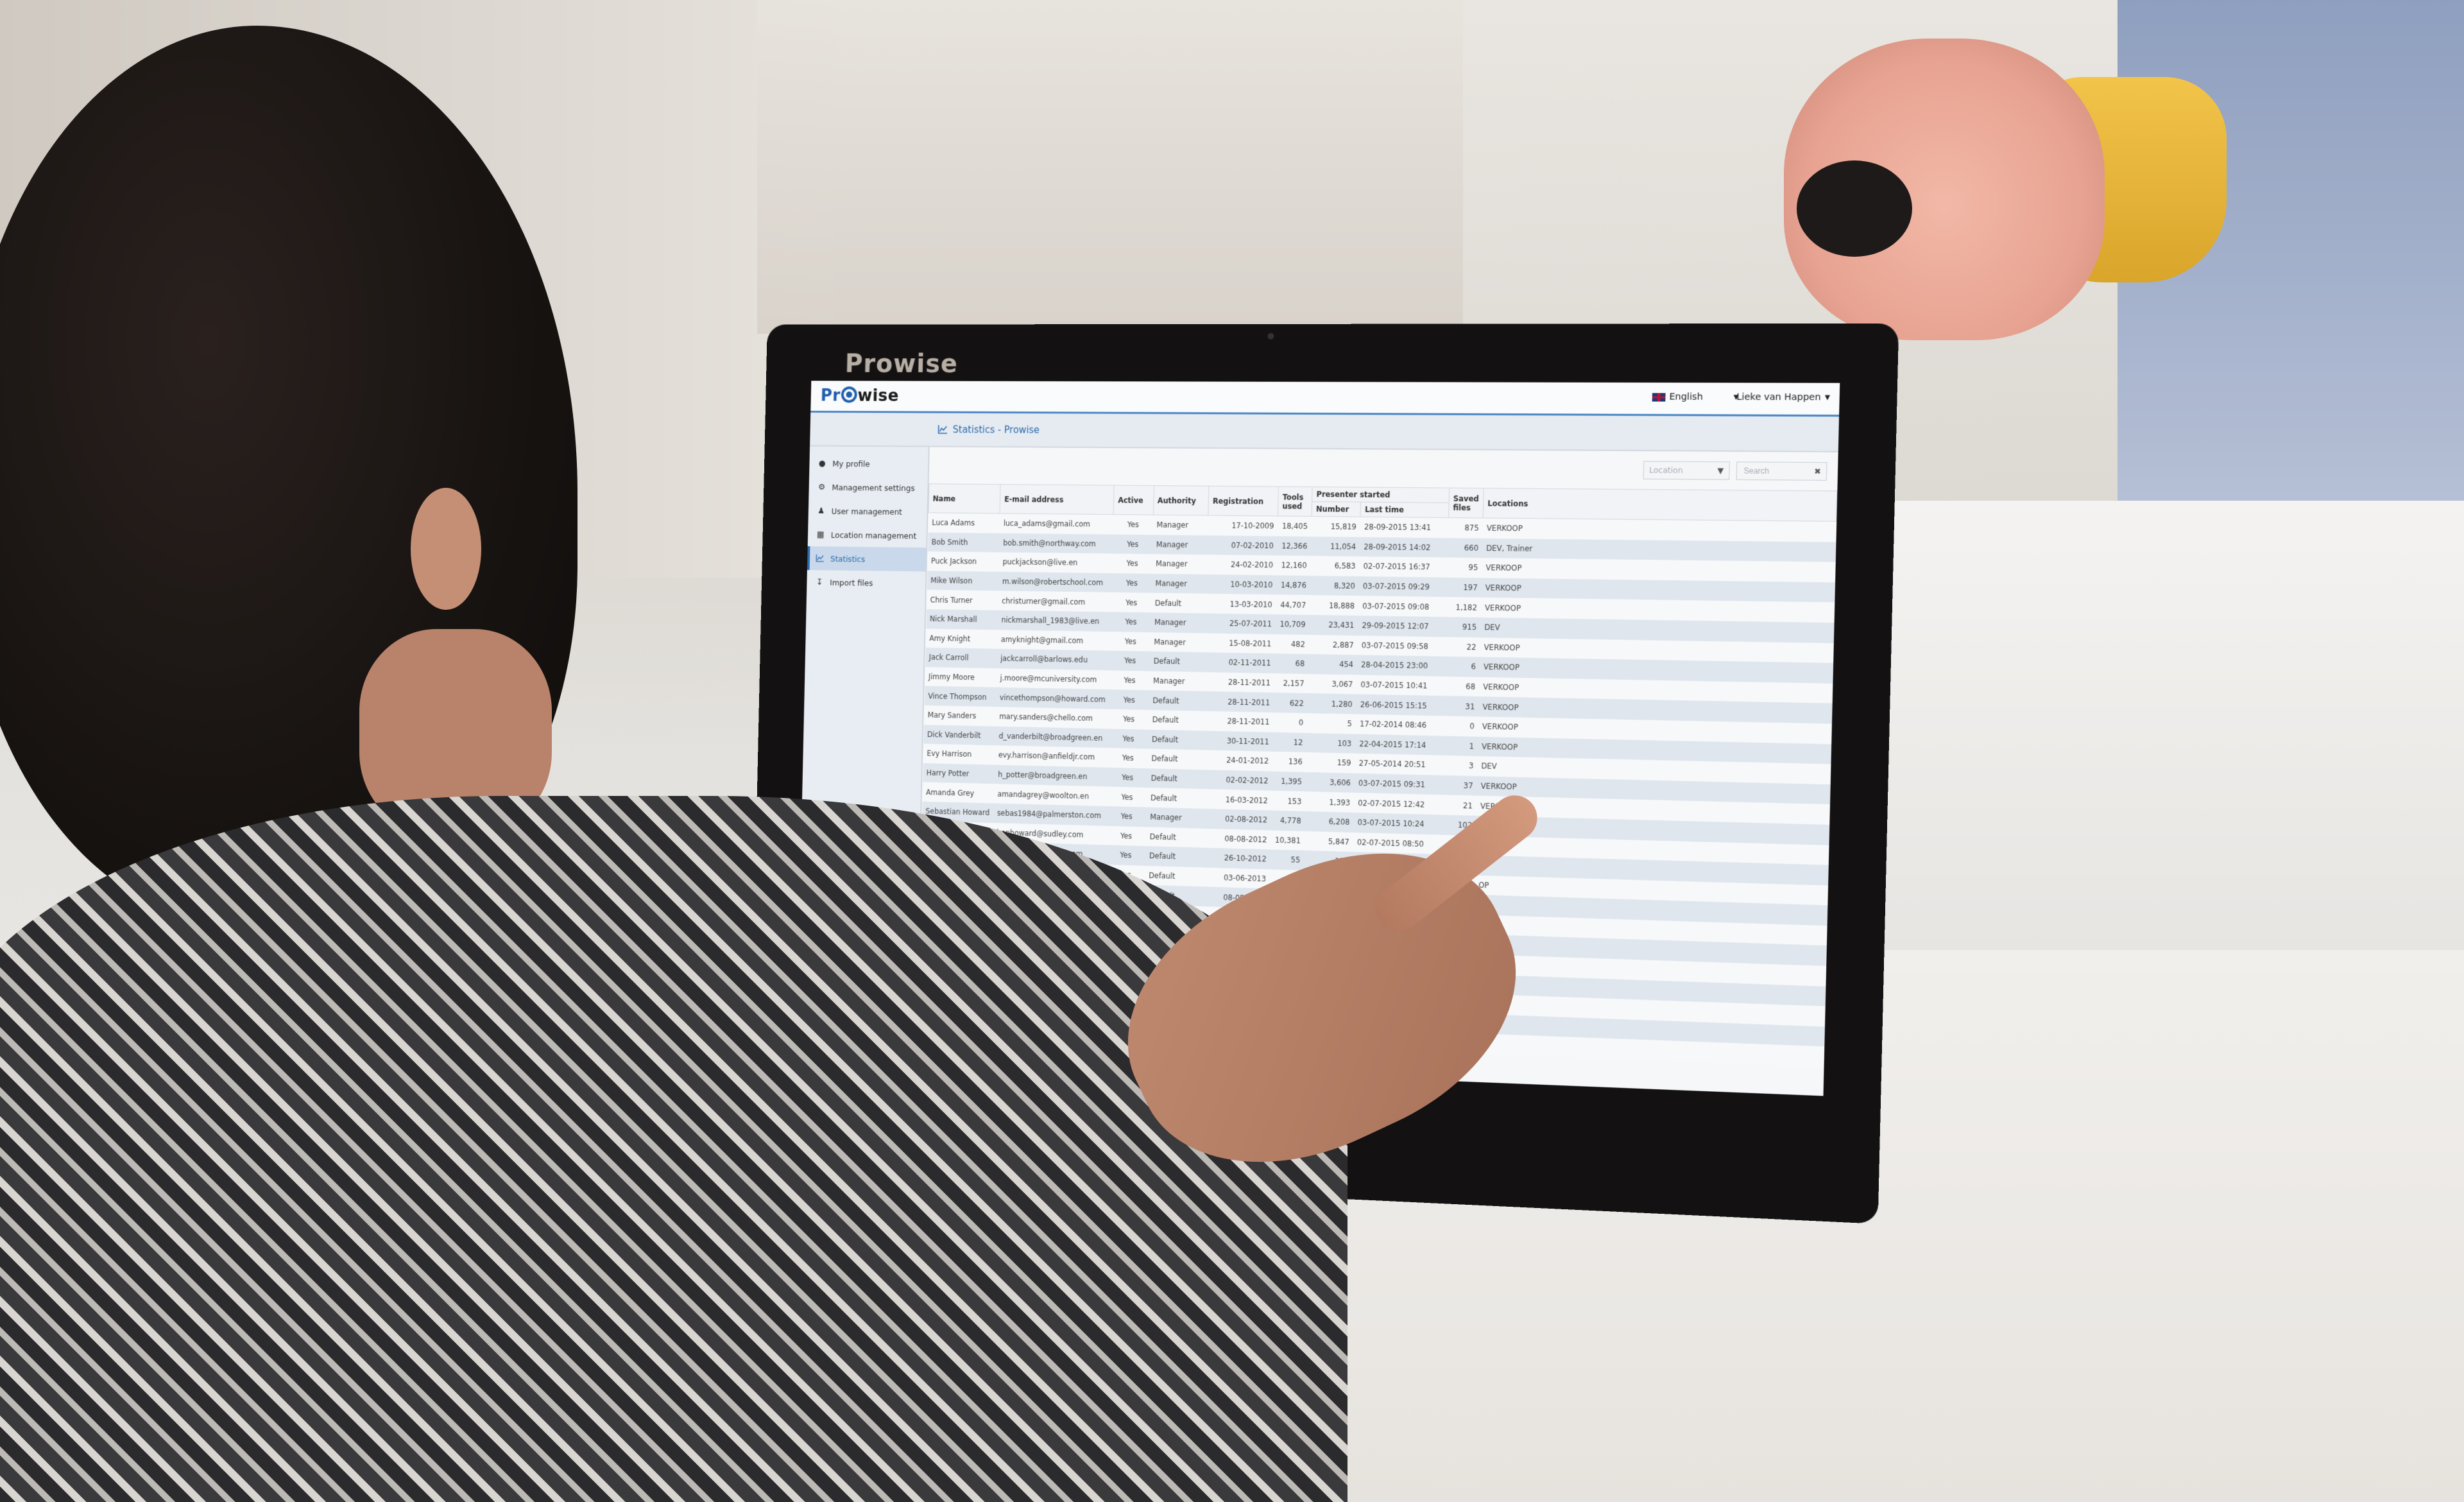 The height and width of the screenshot is (1502, 2464). Describe the element at coordinates (1325, 399) in the screenshot. I see `top-bar: Pr wise English ▼ Lieke van Happen ▼` at that location.